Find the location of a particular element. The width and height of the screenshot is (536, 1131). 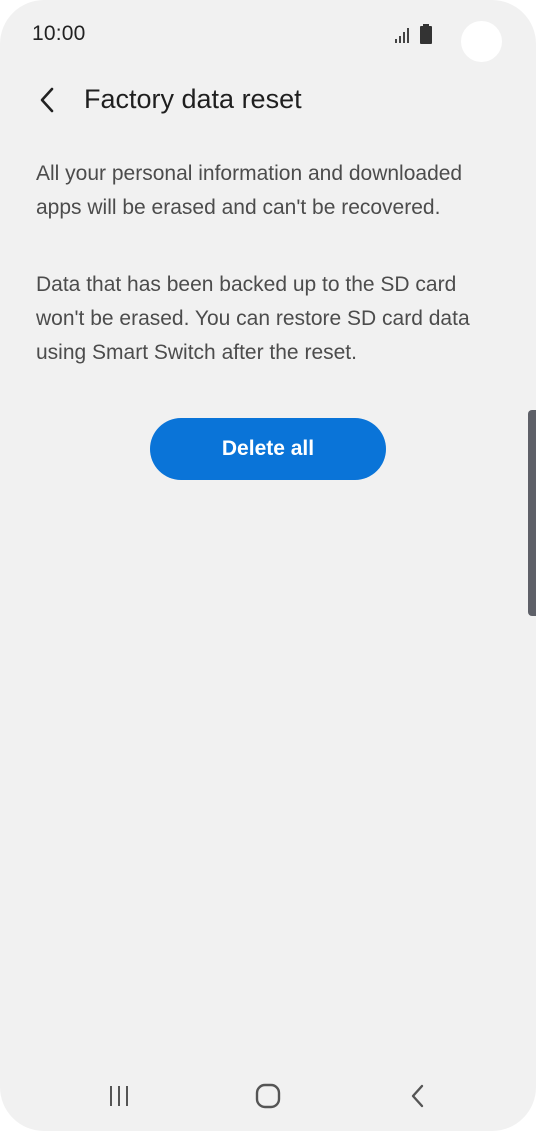

status-time: 10:00 is located at coordinates (59, 33).